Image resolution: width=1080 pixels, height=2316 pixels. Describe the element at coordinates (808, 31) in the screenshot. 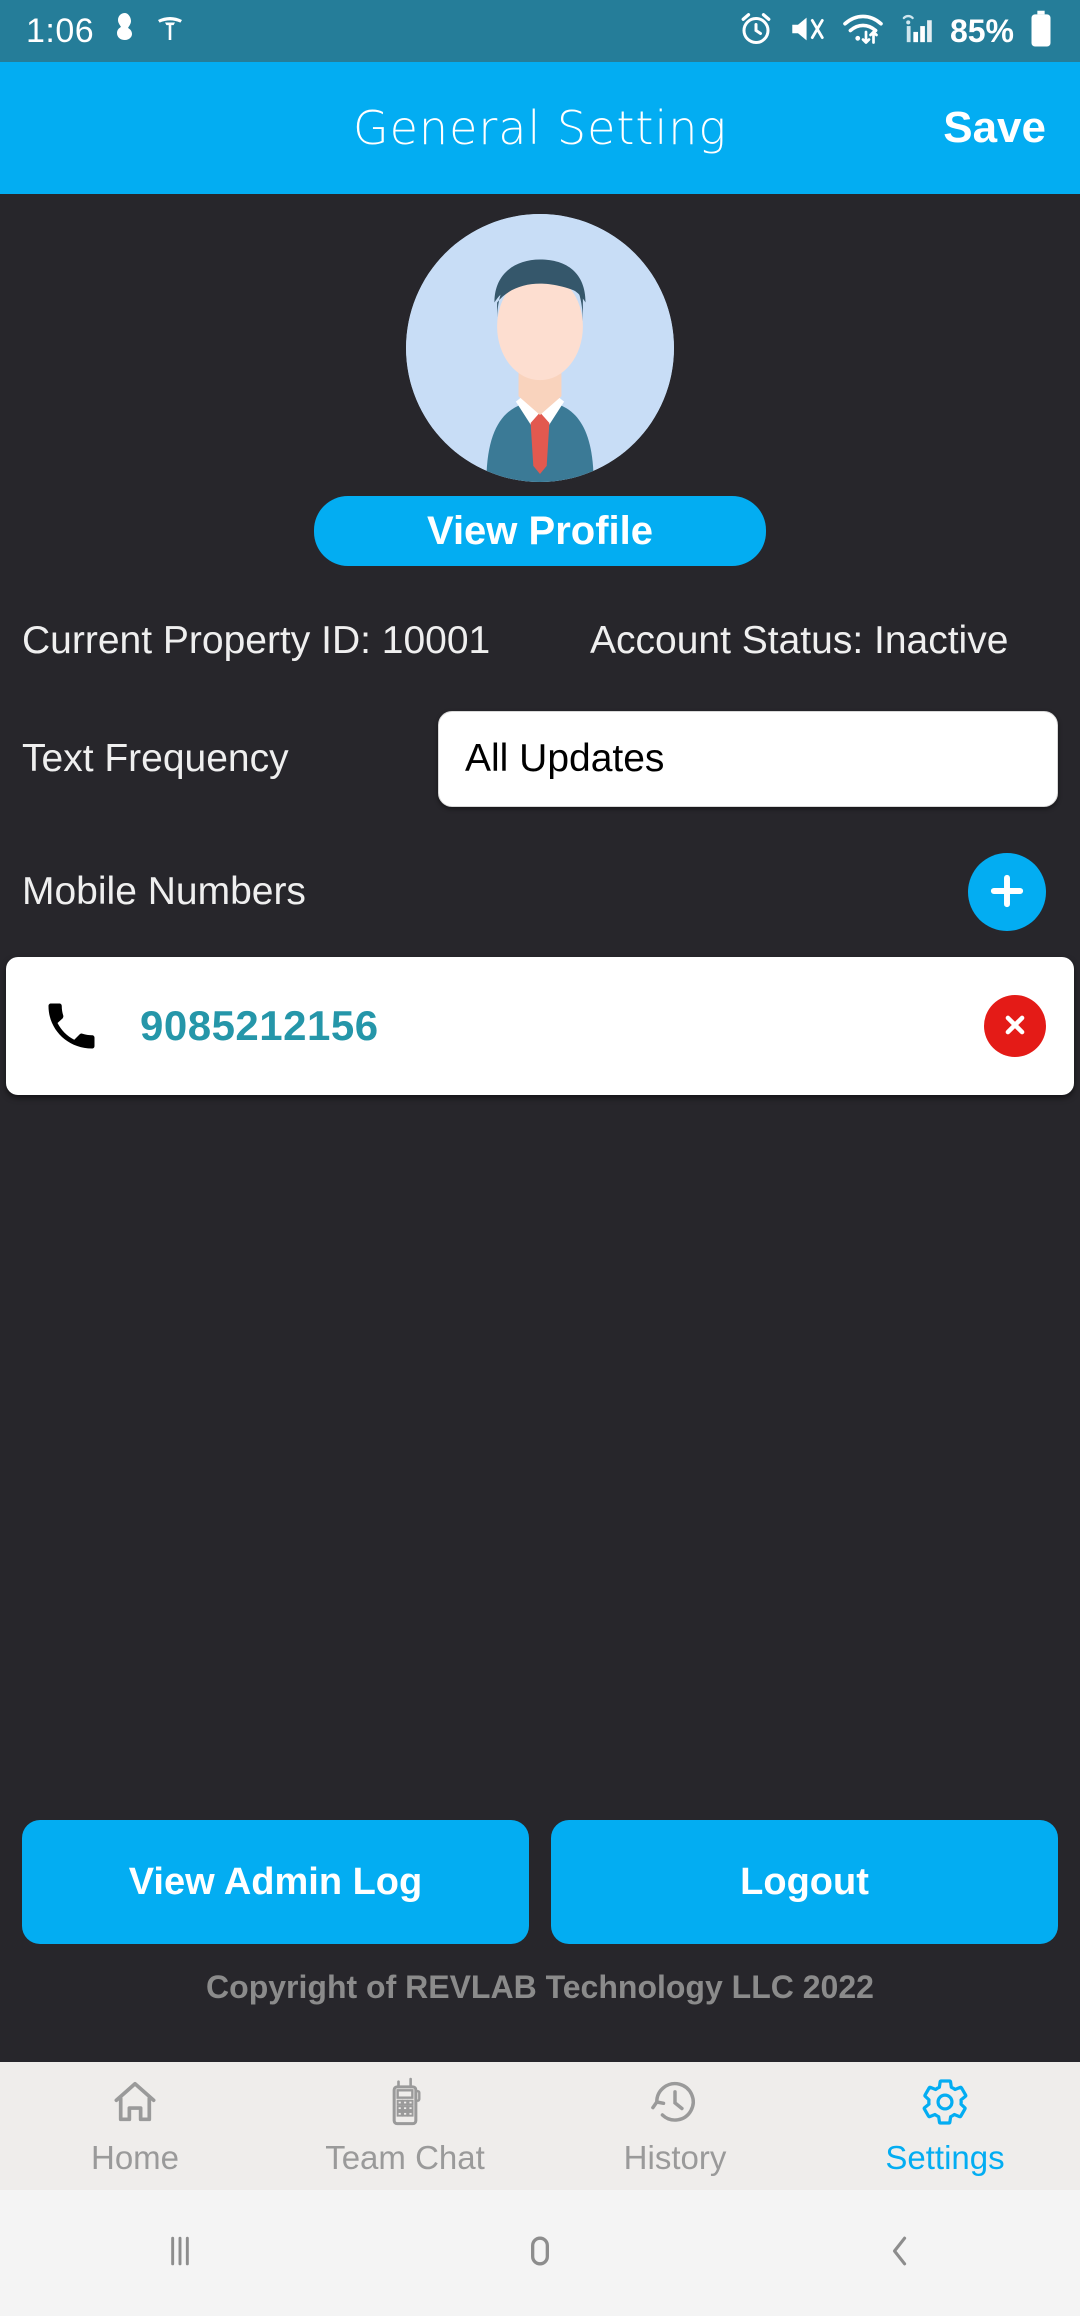

I see `mute-vibrate-icon` at that location.